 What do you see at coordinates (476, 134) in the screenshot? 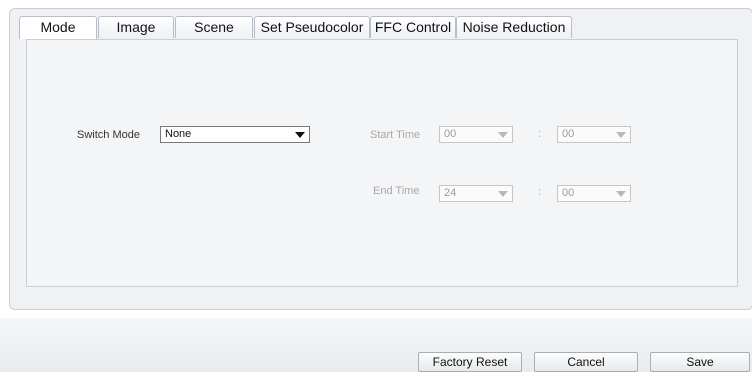
I see `start-hour-select: 00` at bounding box center [476, 134].